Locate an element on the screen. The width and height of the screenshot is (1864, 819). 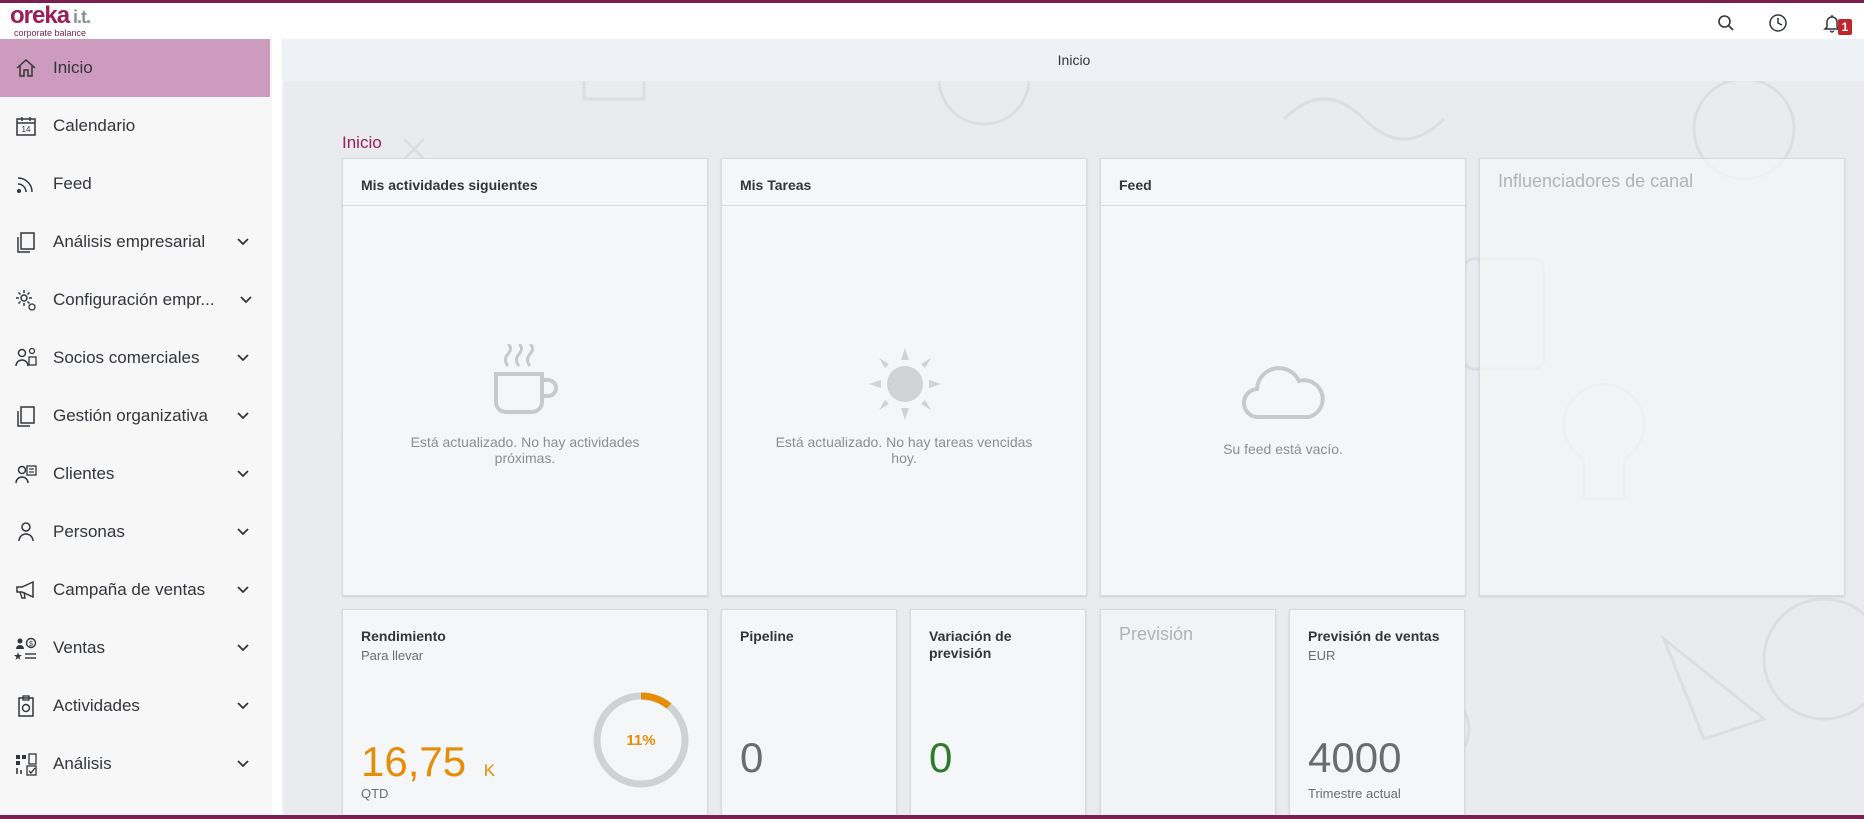
nav-label: Personas is located at coordinates (89, 531).